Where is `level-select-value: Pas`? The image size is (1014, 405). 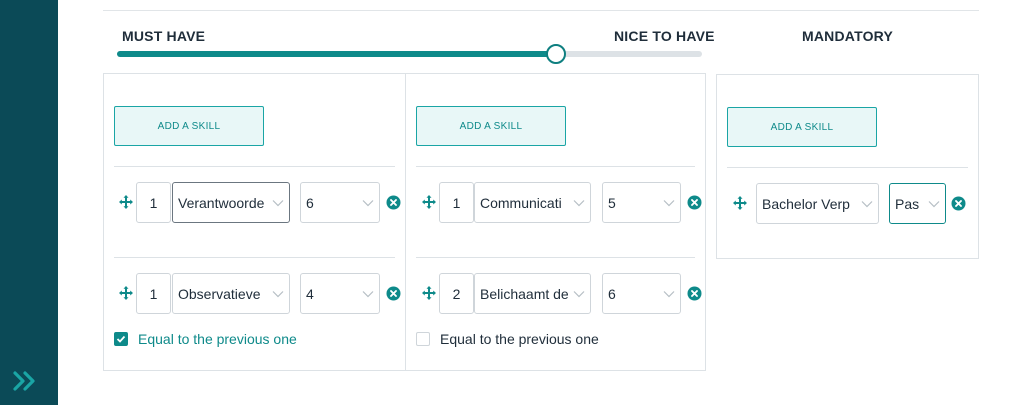
level-select-value: Pas is located at coordinates (907, 203).